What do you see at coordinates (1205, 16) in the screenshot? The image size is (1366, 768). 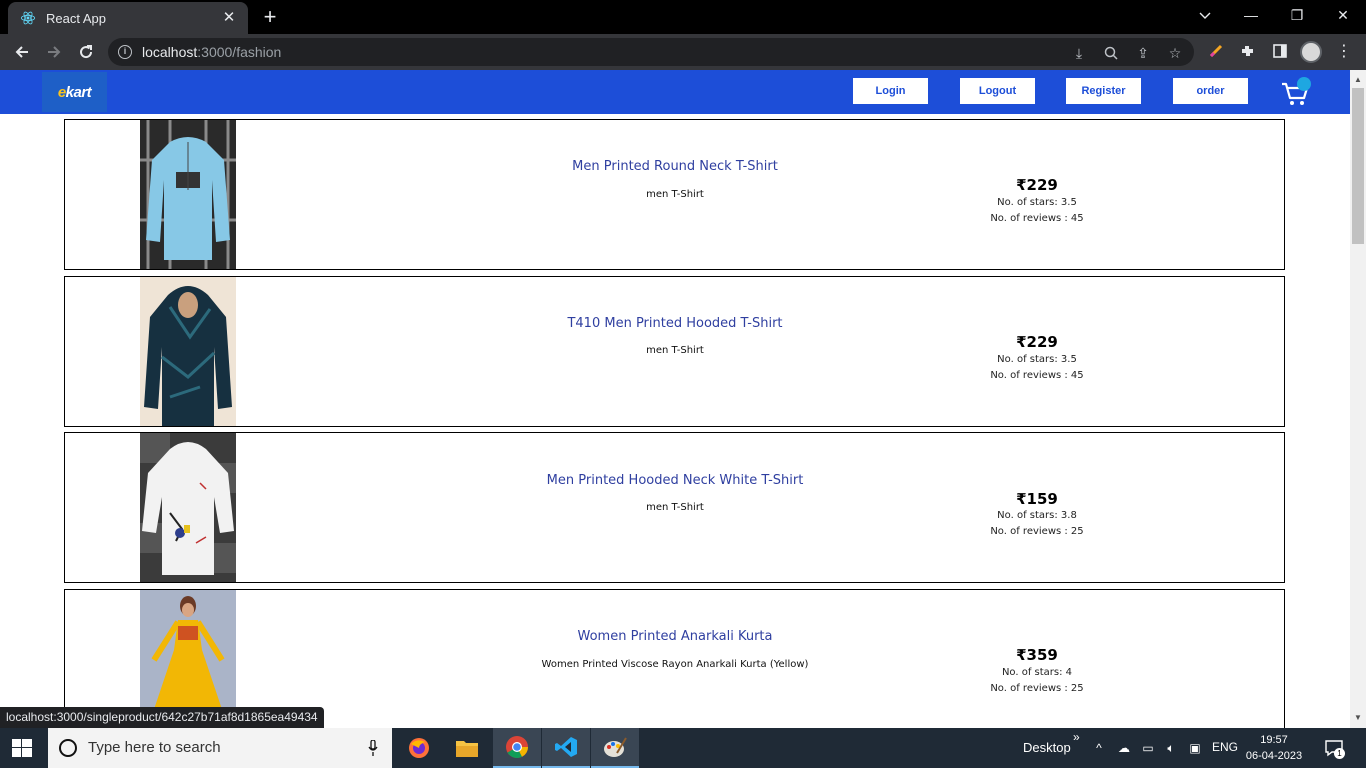 I see `tab-search-chevron-icon` at bounding box center [1205, 16].